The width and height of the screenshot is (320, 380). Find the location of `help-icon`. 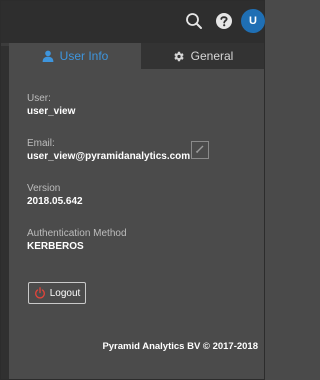

help-icon is located at coordinates (224, 21).